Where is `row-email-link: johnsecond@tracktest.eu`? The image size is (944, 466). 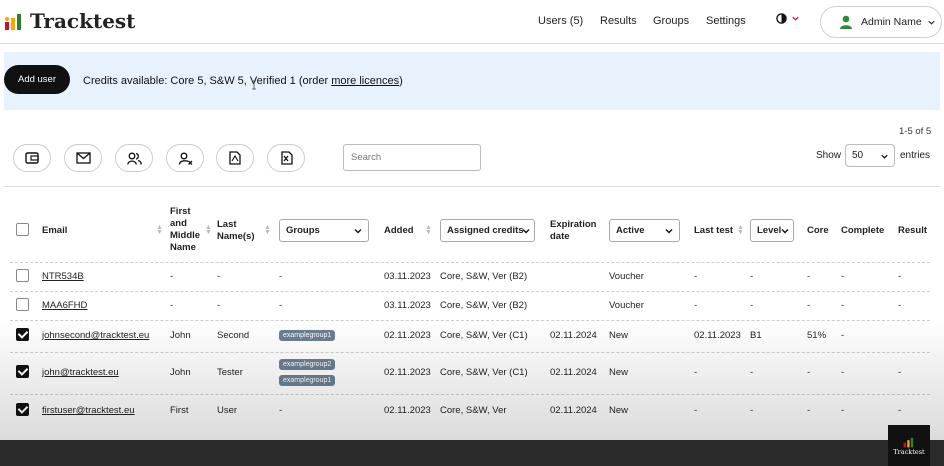
row-email-link: johnsecond@tracktest.eu is located at coordinates (95, 335).